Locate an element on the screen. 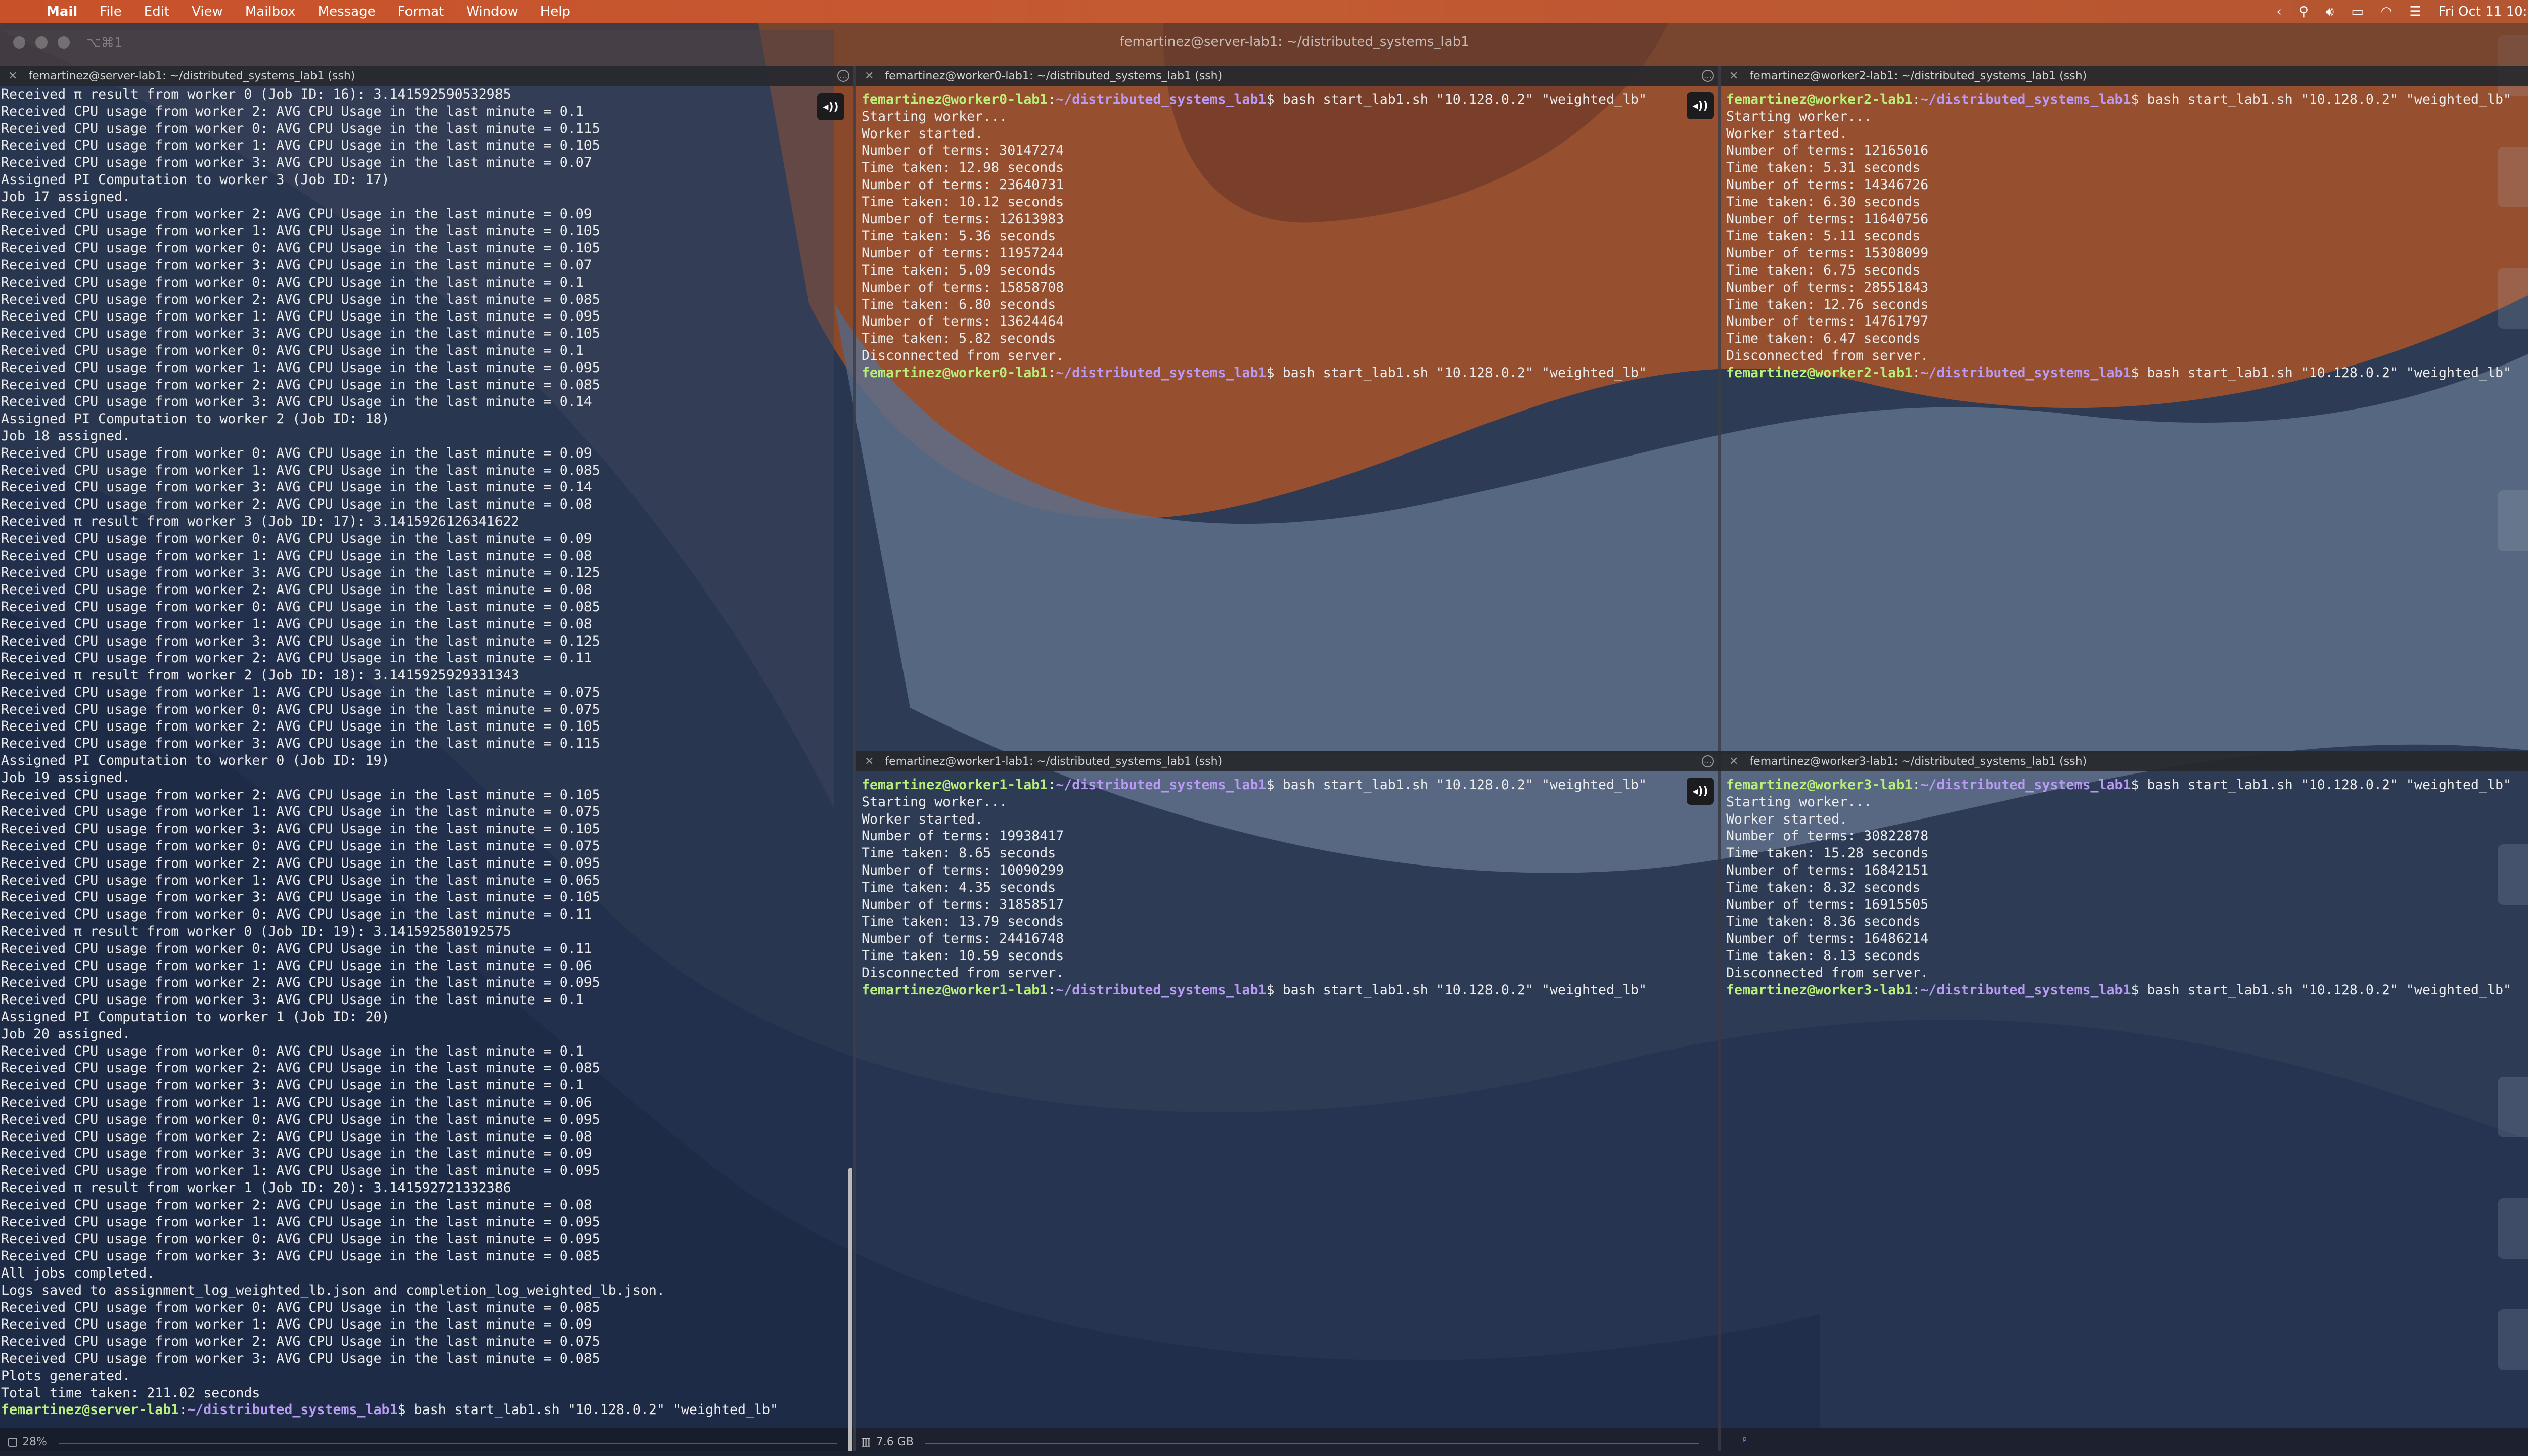 The width and height of the screenshot is (2528, 1456). prompt-user: femartinez@worker0-lab1 is located at coordinates (955, 99).